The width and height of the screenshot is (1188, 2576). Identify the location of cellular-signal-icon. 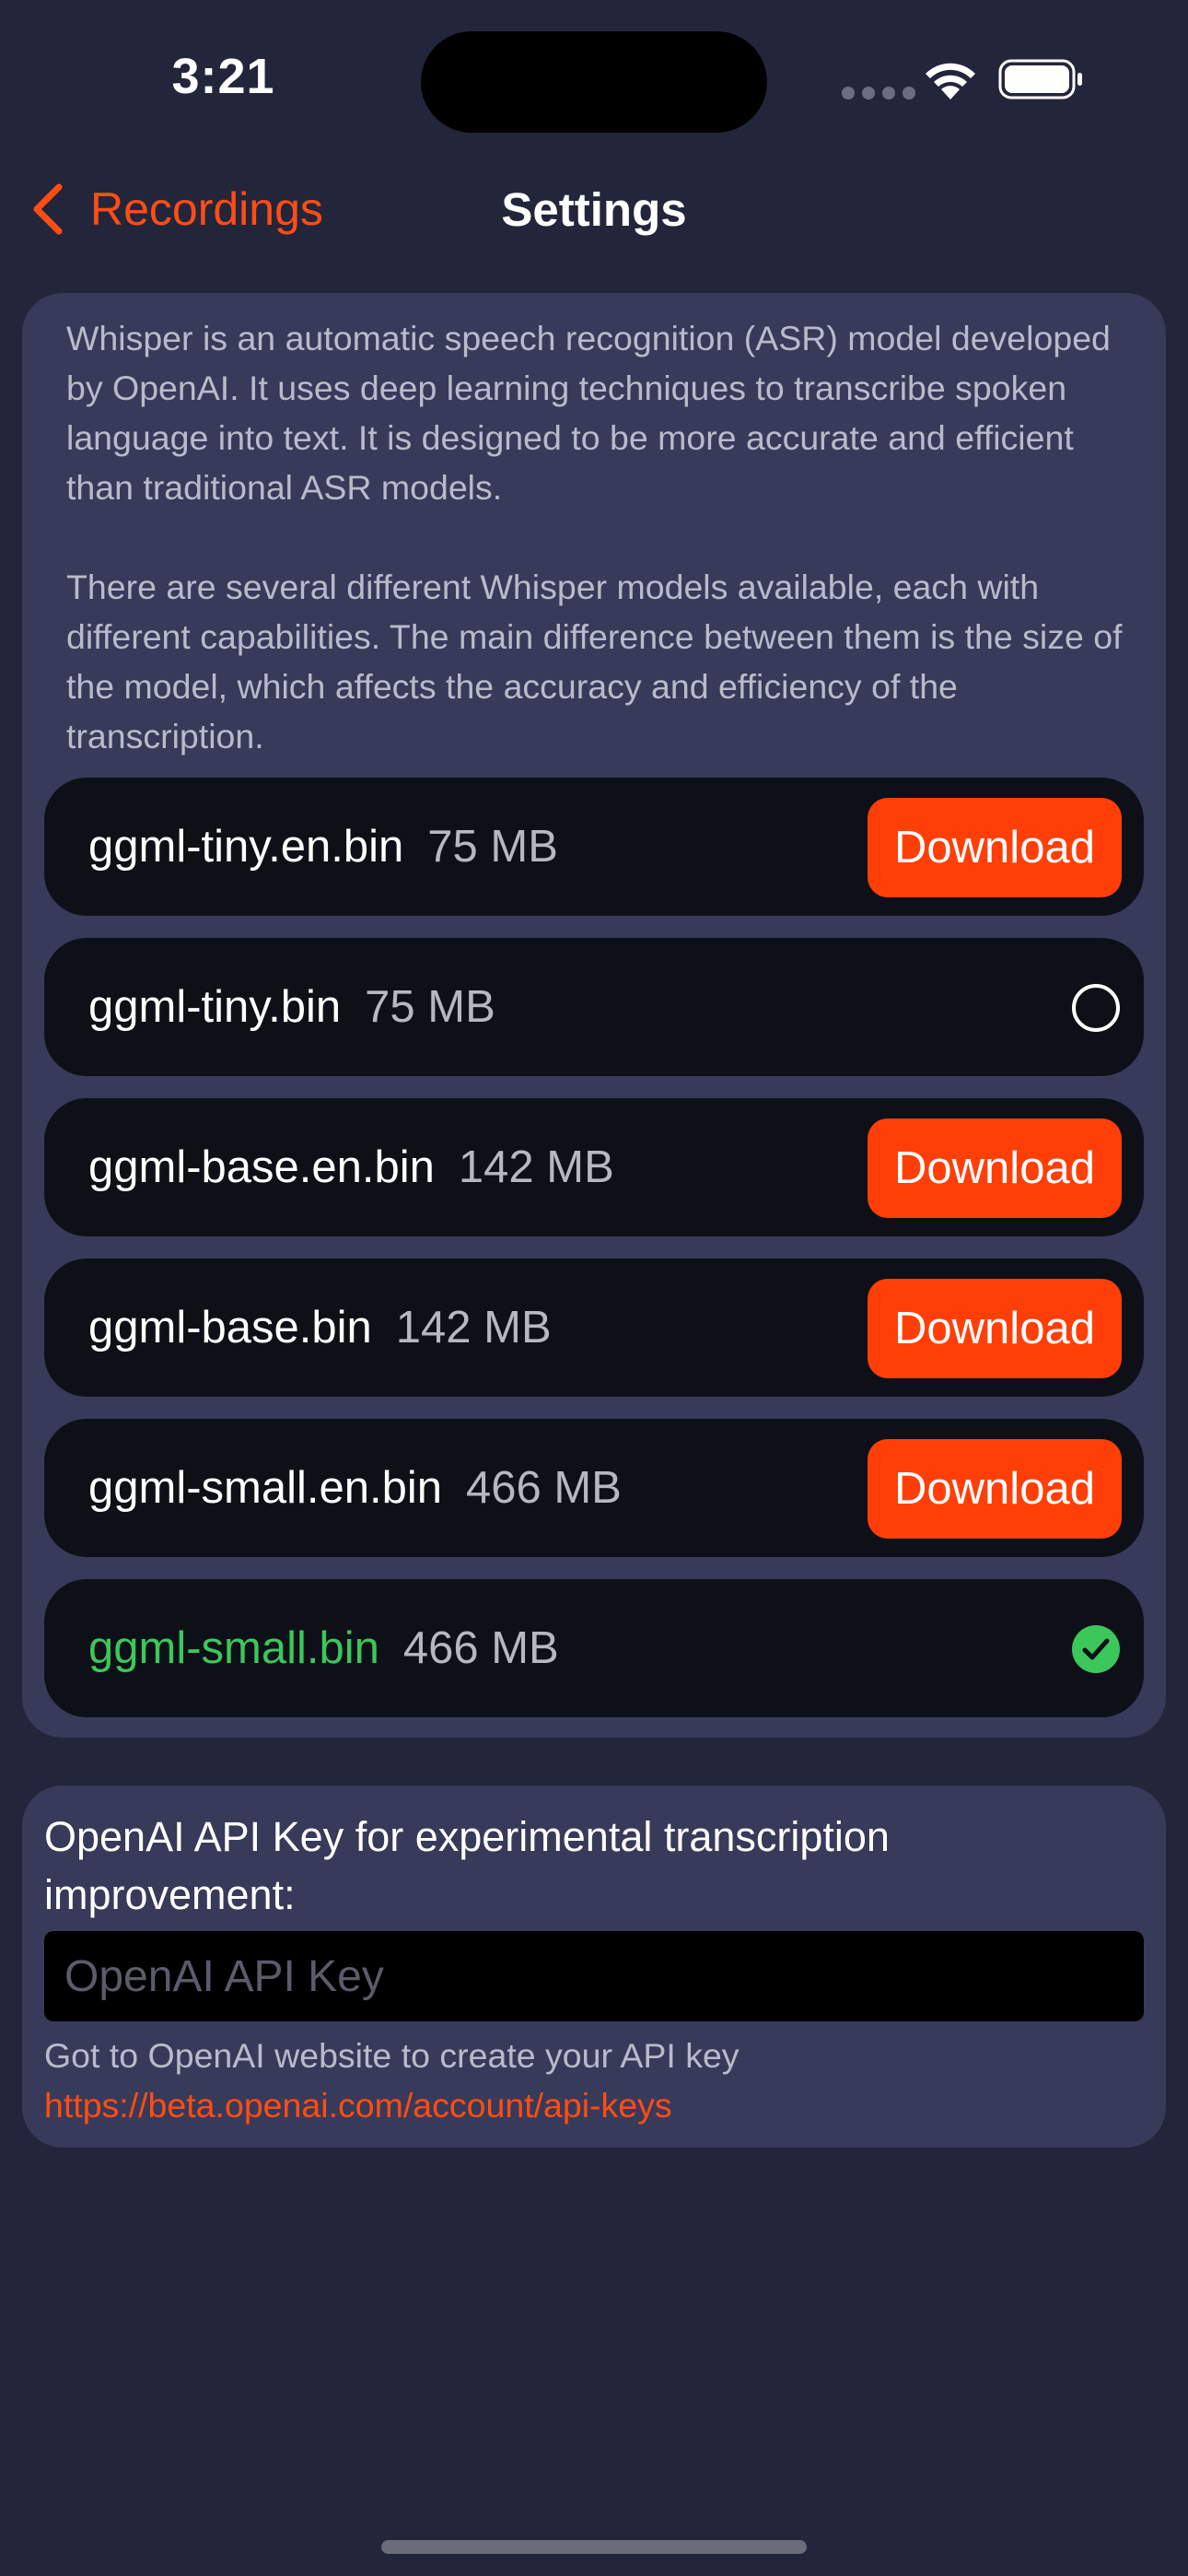
(878, 93).